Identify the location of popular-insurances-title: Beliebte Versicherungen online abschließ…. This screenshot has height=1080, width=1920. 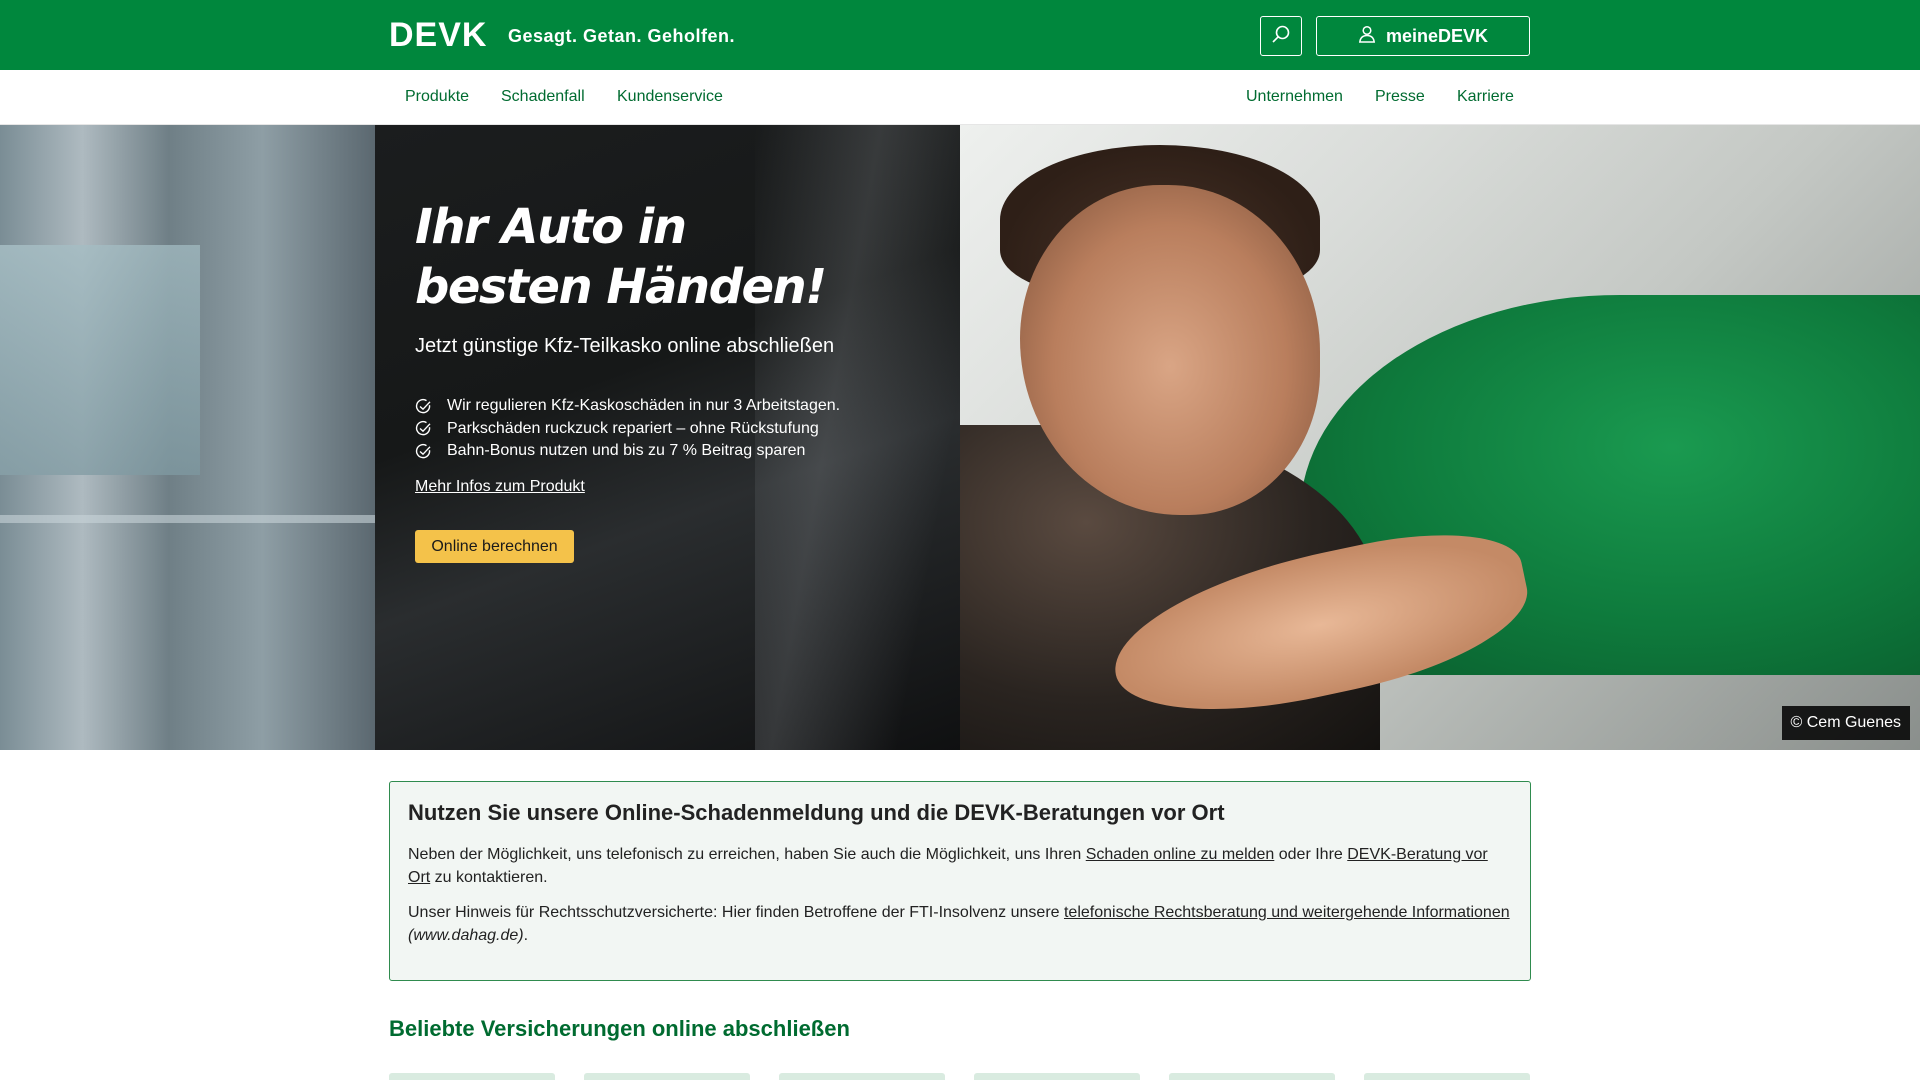
(619, 1028).